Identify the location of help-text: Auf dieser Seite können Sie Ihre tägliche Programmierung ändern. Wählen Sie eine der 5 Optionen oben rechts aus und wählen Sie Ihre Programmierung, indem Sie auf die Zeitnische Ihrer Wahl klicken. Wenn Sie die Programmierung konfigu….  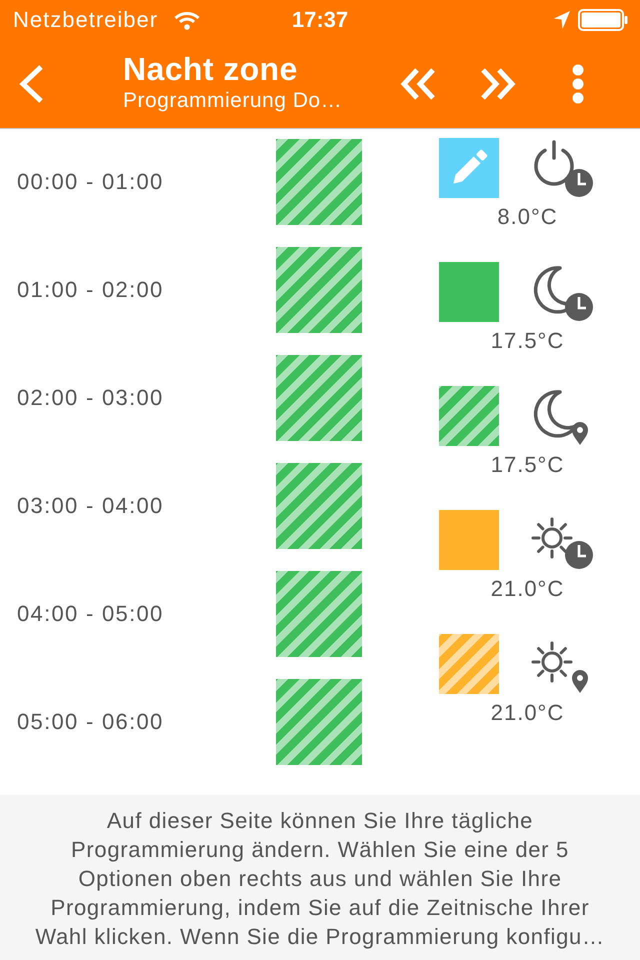
(320, 879).